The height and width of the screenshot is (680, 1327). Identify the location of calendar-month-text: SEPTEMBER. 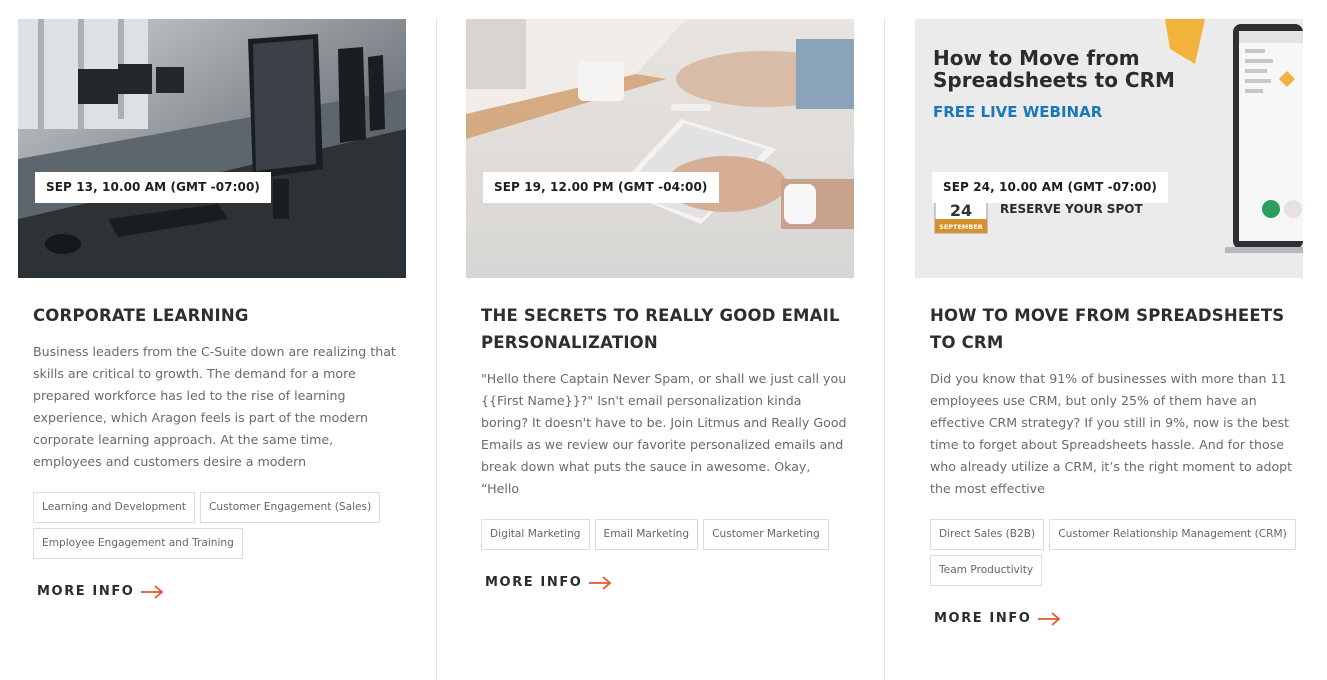
(961, 227).